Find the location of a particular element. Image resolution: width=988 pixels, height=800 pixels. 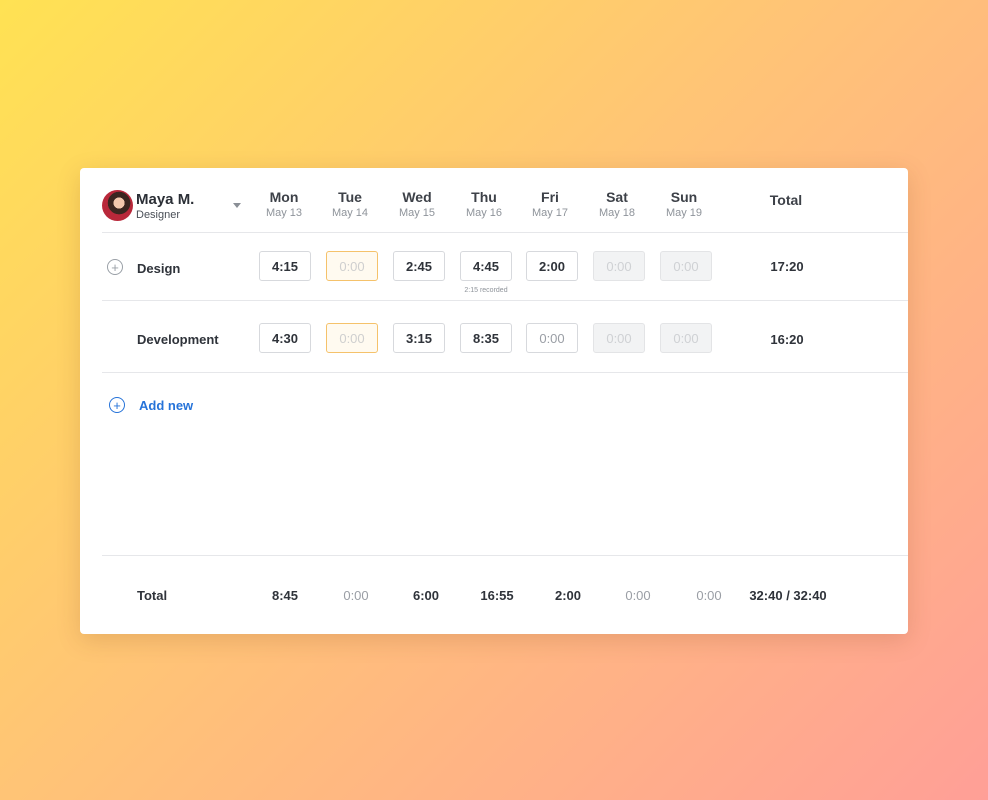

footer-total-tue: 0:00 is located at coordinates (356, 595).